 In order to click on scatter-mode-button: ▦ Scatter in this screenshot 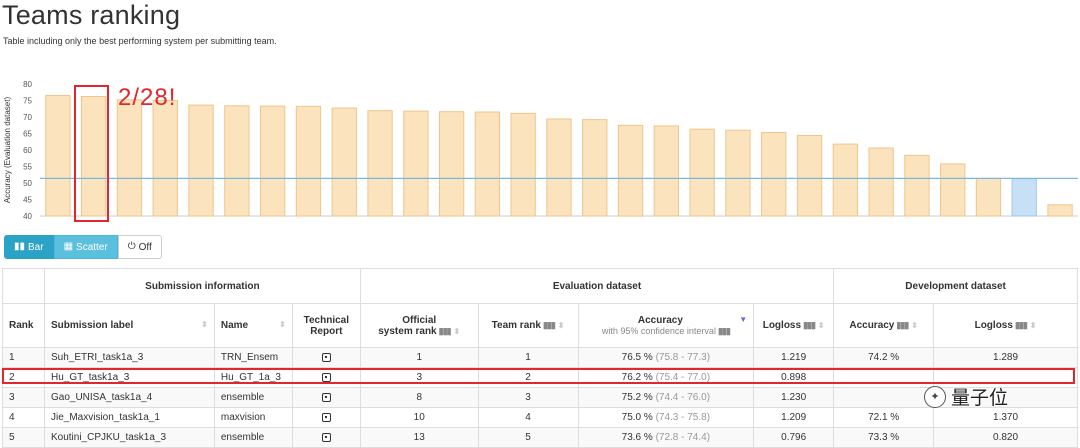, I will do `click(85, 247)`.